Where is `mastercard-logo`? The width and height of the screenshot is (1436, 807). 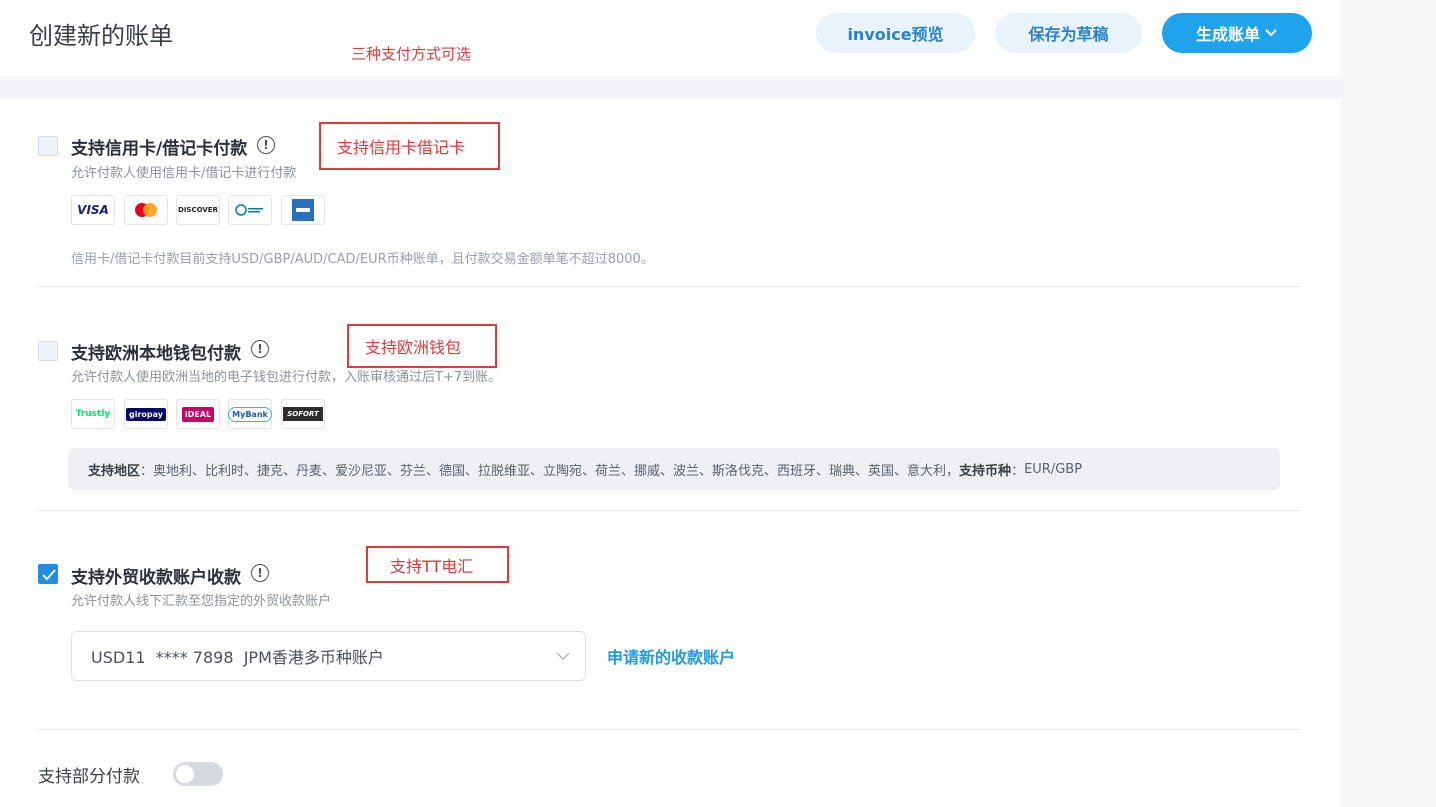
mastercard-logo is located at coordinates (146, 210).